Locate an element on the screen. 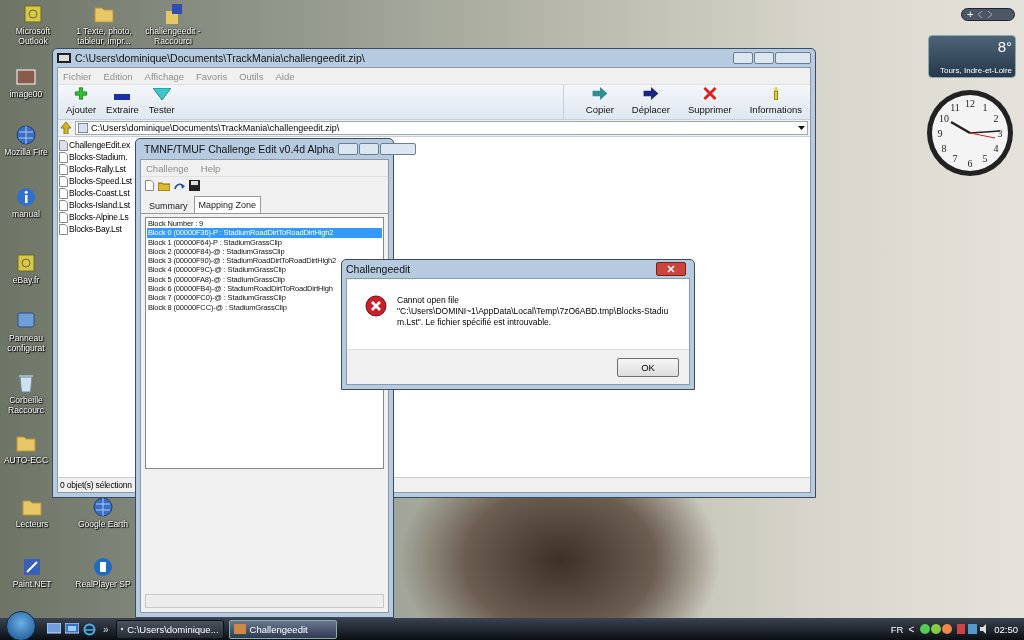 The image size is (1024, 640). clock-numeral: 4 is located at coordinates (996, 148).